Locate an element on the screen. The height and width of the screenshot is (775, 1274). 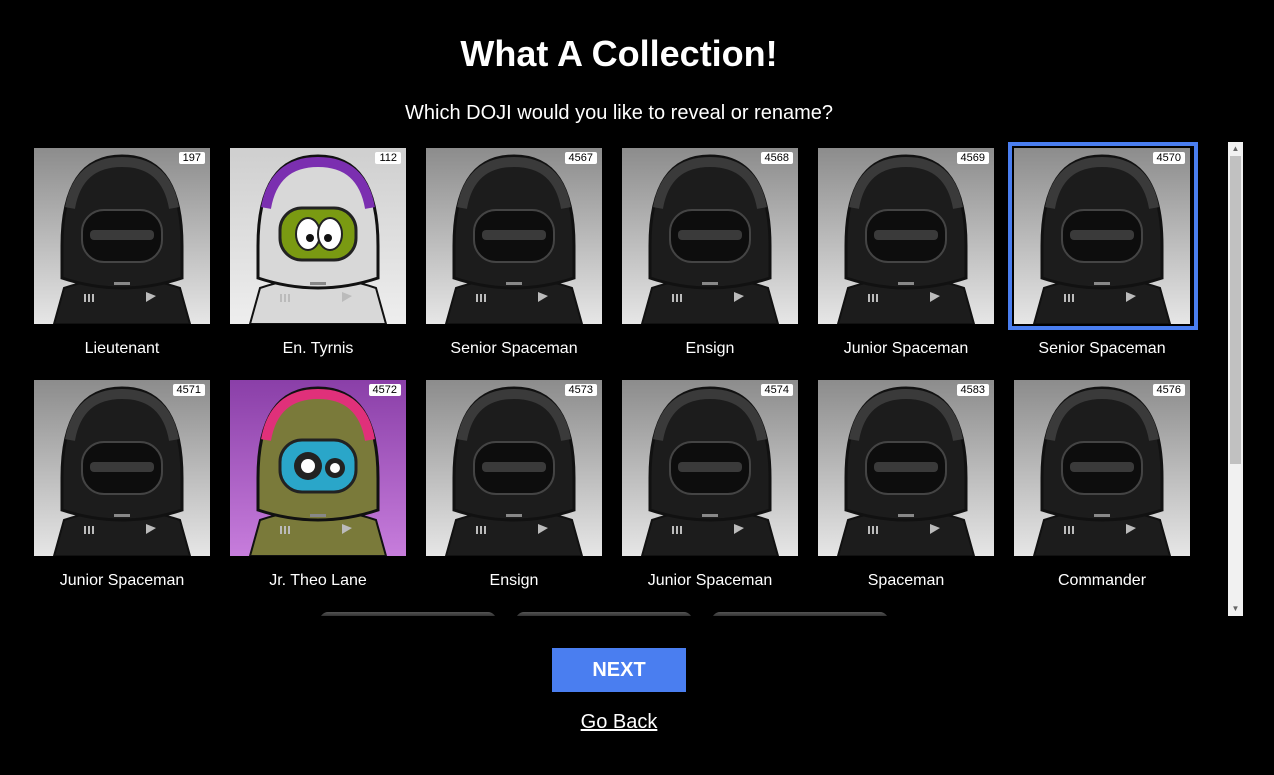
doji-name: En. Tyrnis is located at coordinates (318, 348).